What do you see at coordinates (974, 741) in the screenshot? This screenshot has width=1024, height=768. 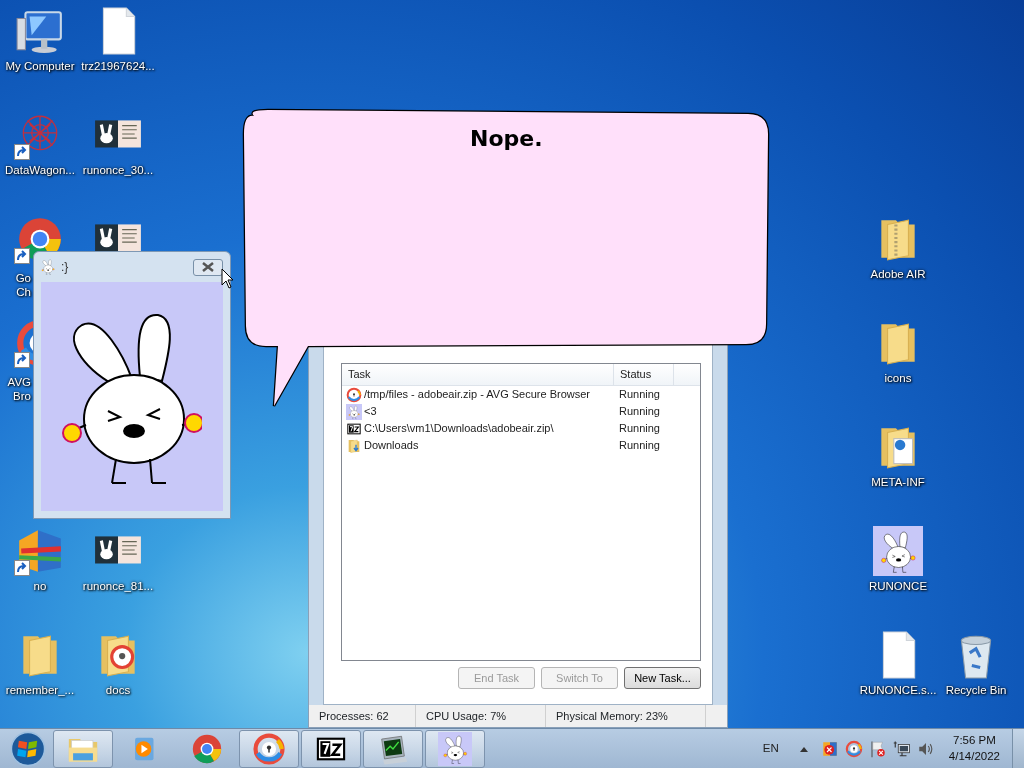 I see `clock-time: 7:56 PM` at bounding box center [974, 741].